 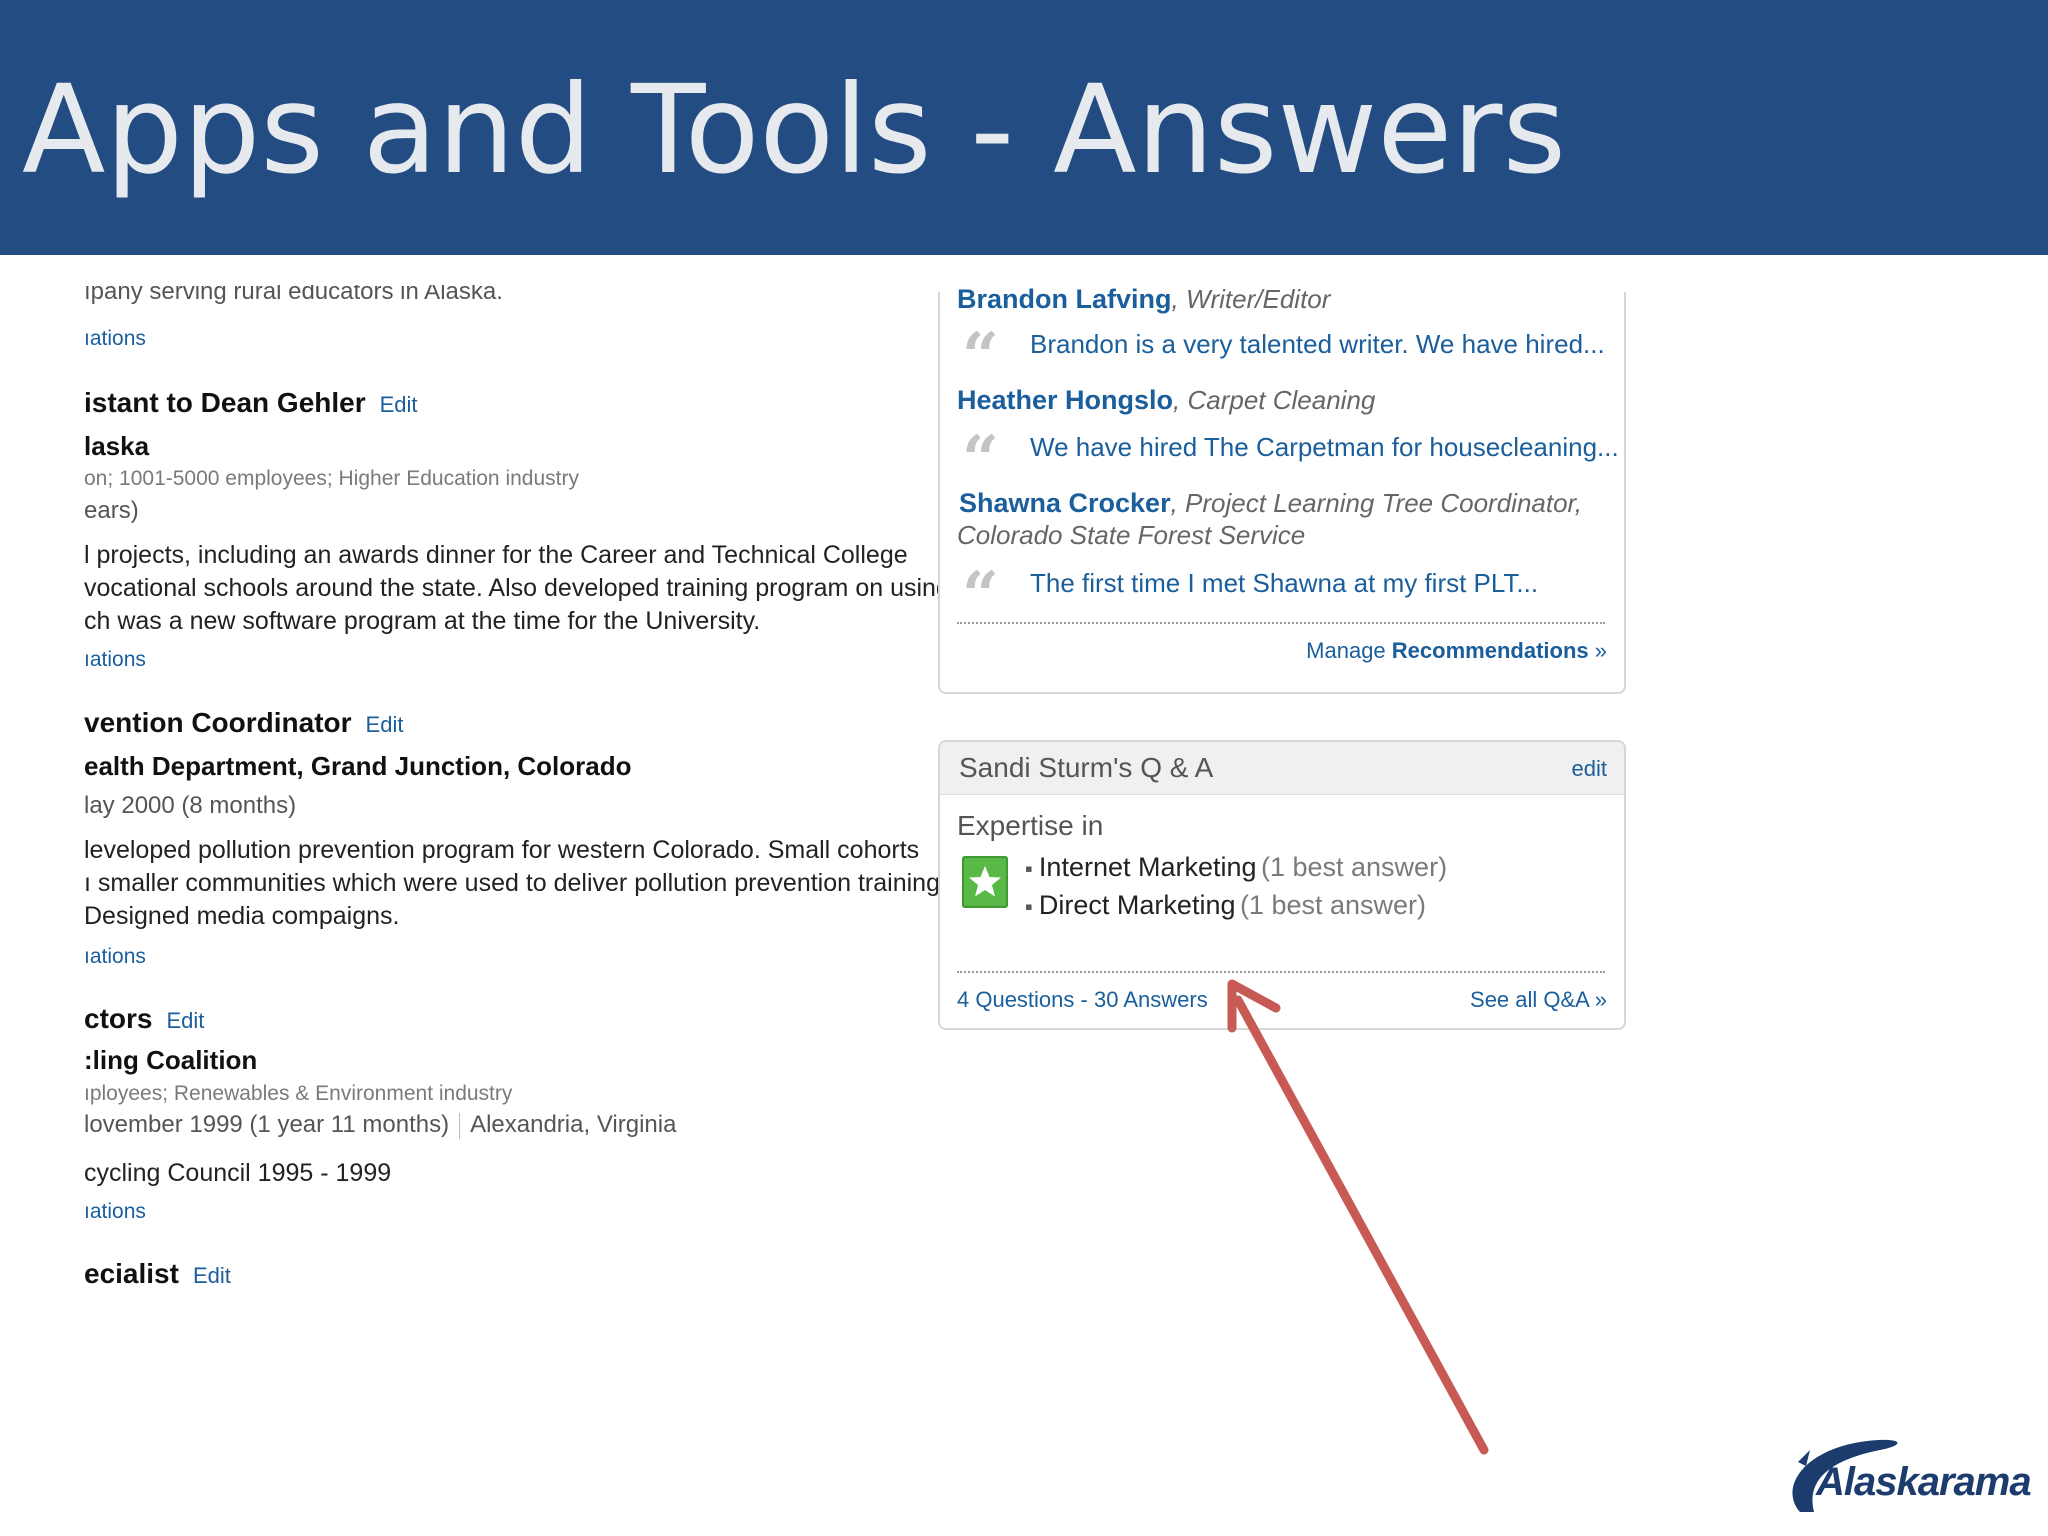 I want to click on alaskarama-logo: Alaskarama, so click(x=1896, y=1470).